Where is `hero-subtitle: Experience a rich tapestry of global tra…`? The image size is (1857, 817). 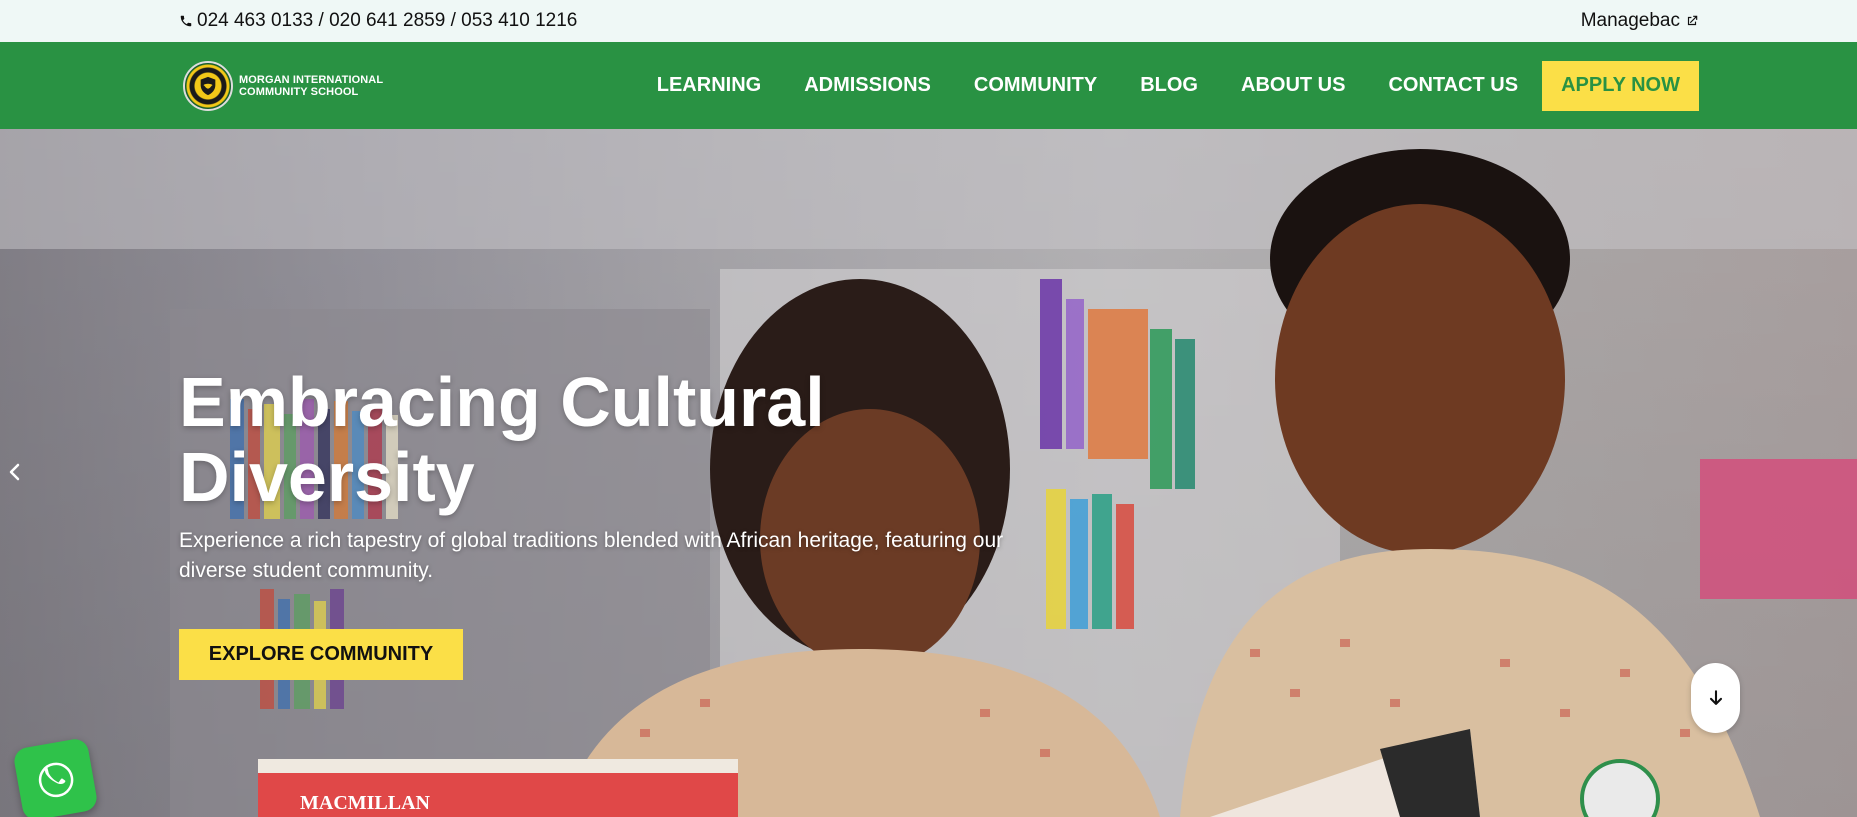
hero-subtitle: Experience a rich tapestry of global tra… is located at coordinates (591, 555).